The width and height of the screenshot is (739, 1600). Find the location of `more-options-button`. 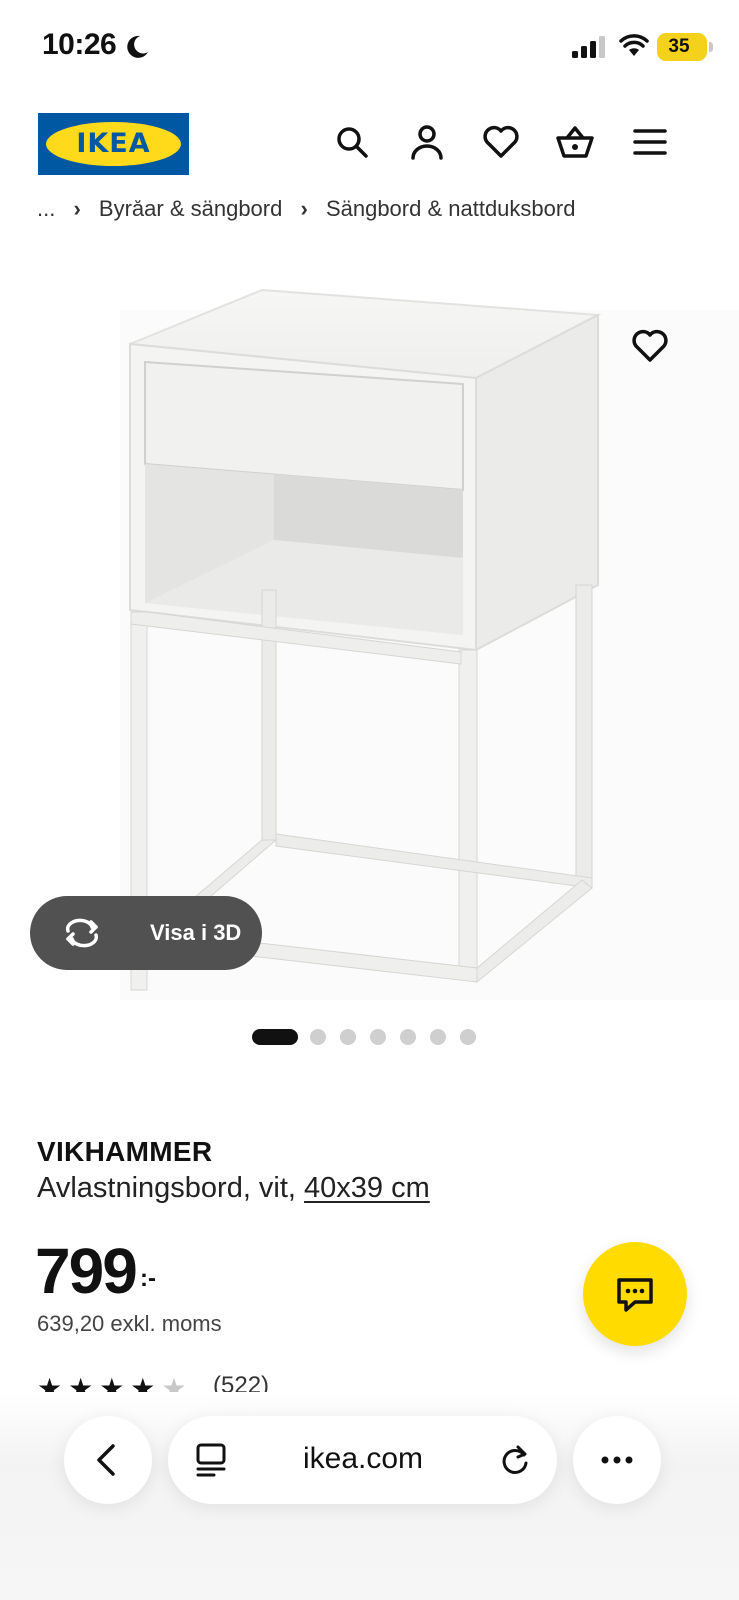

more-options-button is located at coordinates (617, 1460).